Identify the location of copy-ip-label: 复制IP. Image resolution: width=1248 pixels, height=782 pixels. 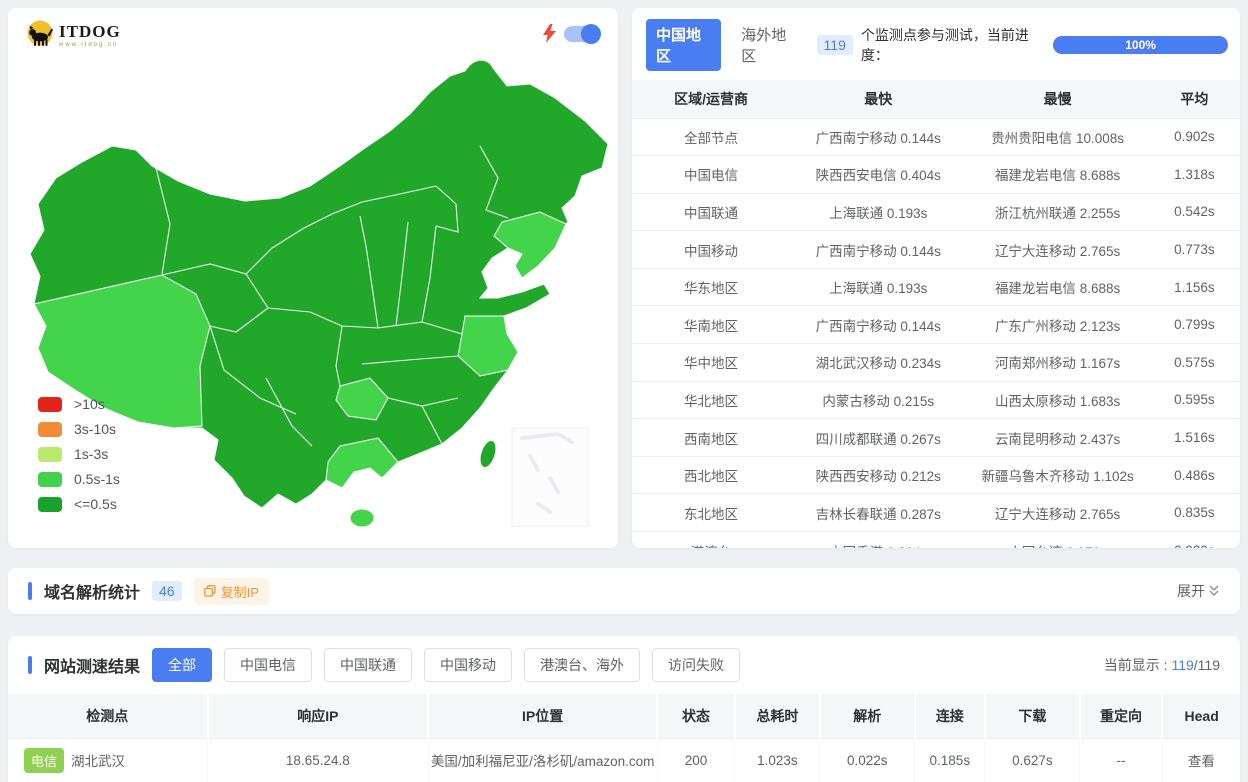
(239, 592).